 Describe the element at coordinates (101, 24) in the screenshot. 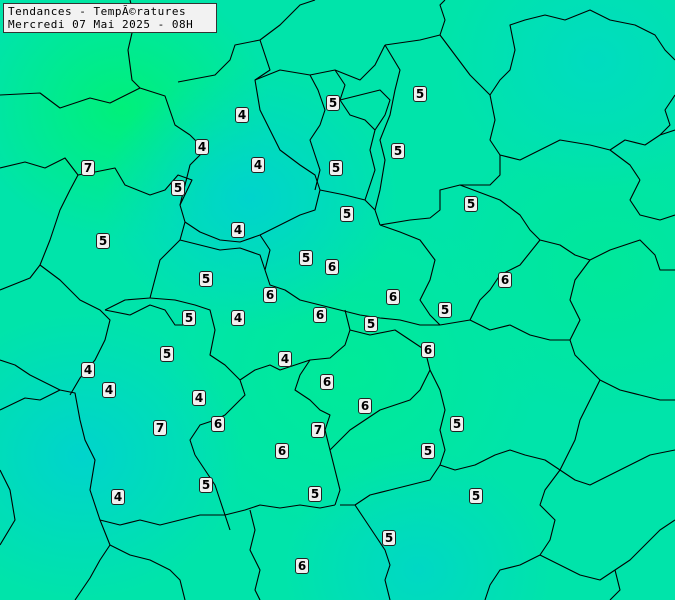

I see `map-date: Mercredi 07 Mai 2025 - 08H` at that location.